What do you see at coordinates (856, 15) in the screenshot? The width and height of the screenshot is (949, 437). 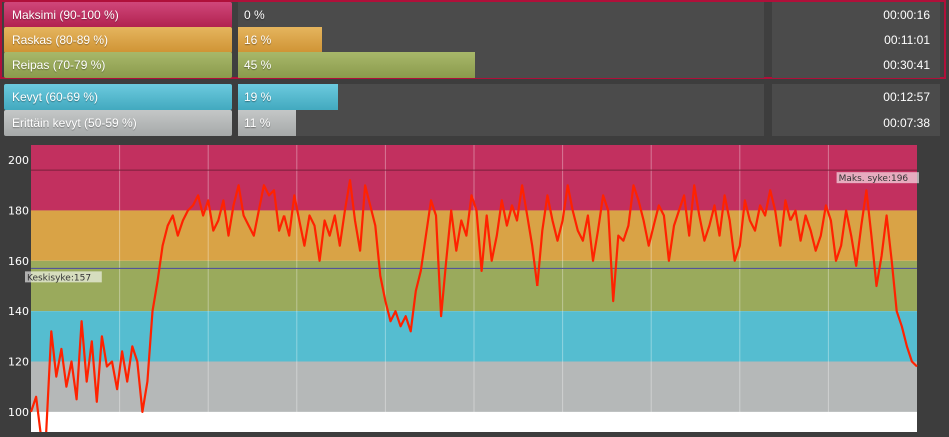 I see `zone-time-box: 00:00:16` at bounding box center [856, 15].